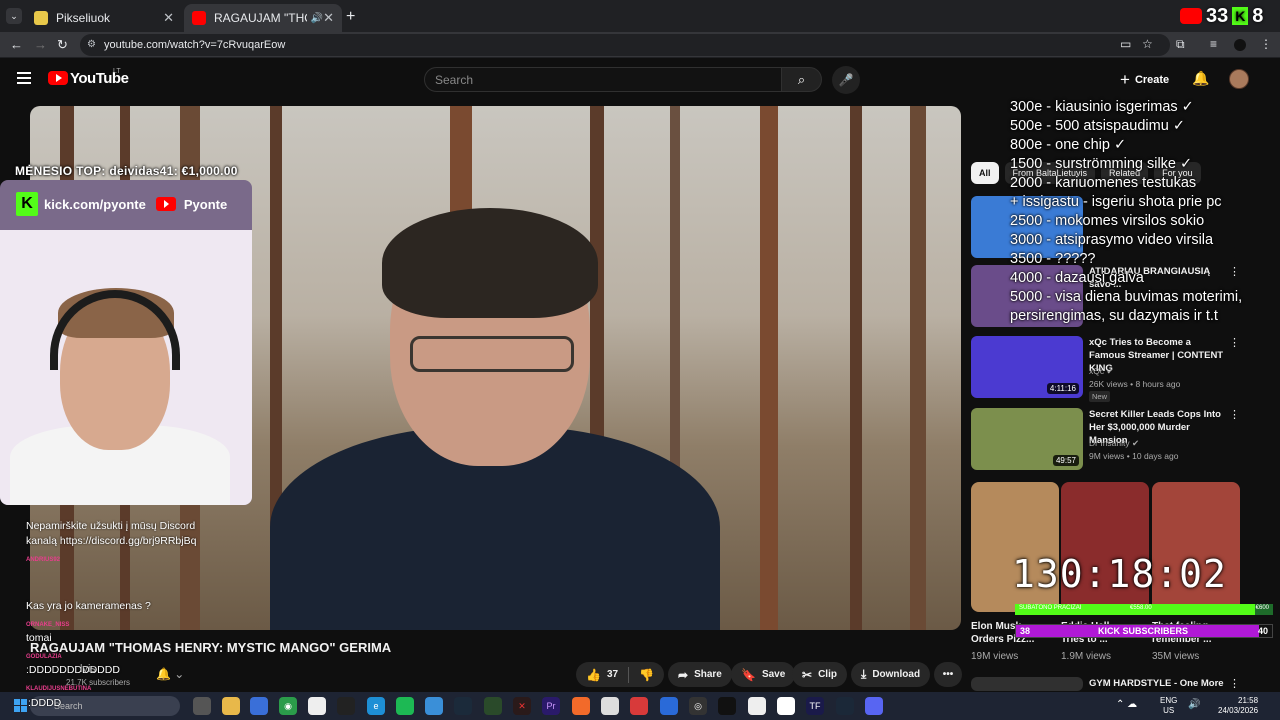  Describe the element at coordinates (27, 204) in the screenshot. I see `kick-icon: K` at that location.